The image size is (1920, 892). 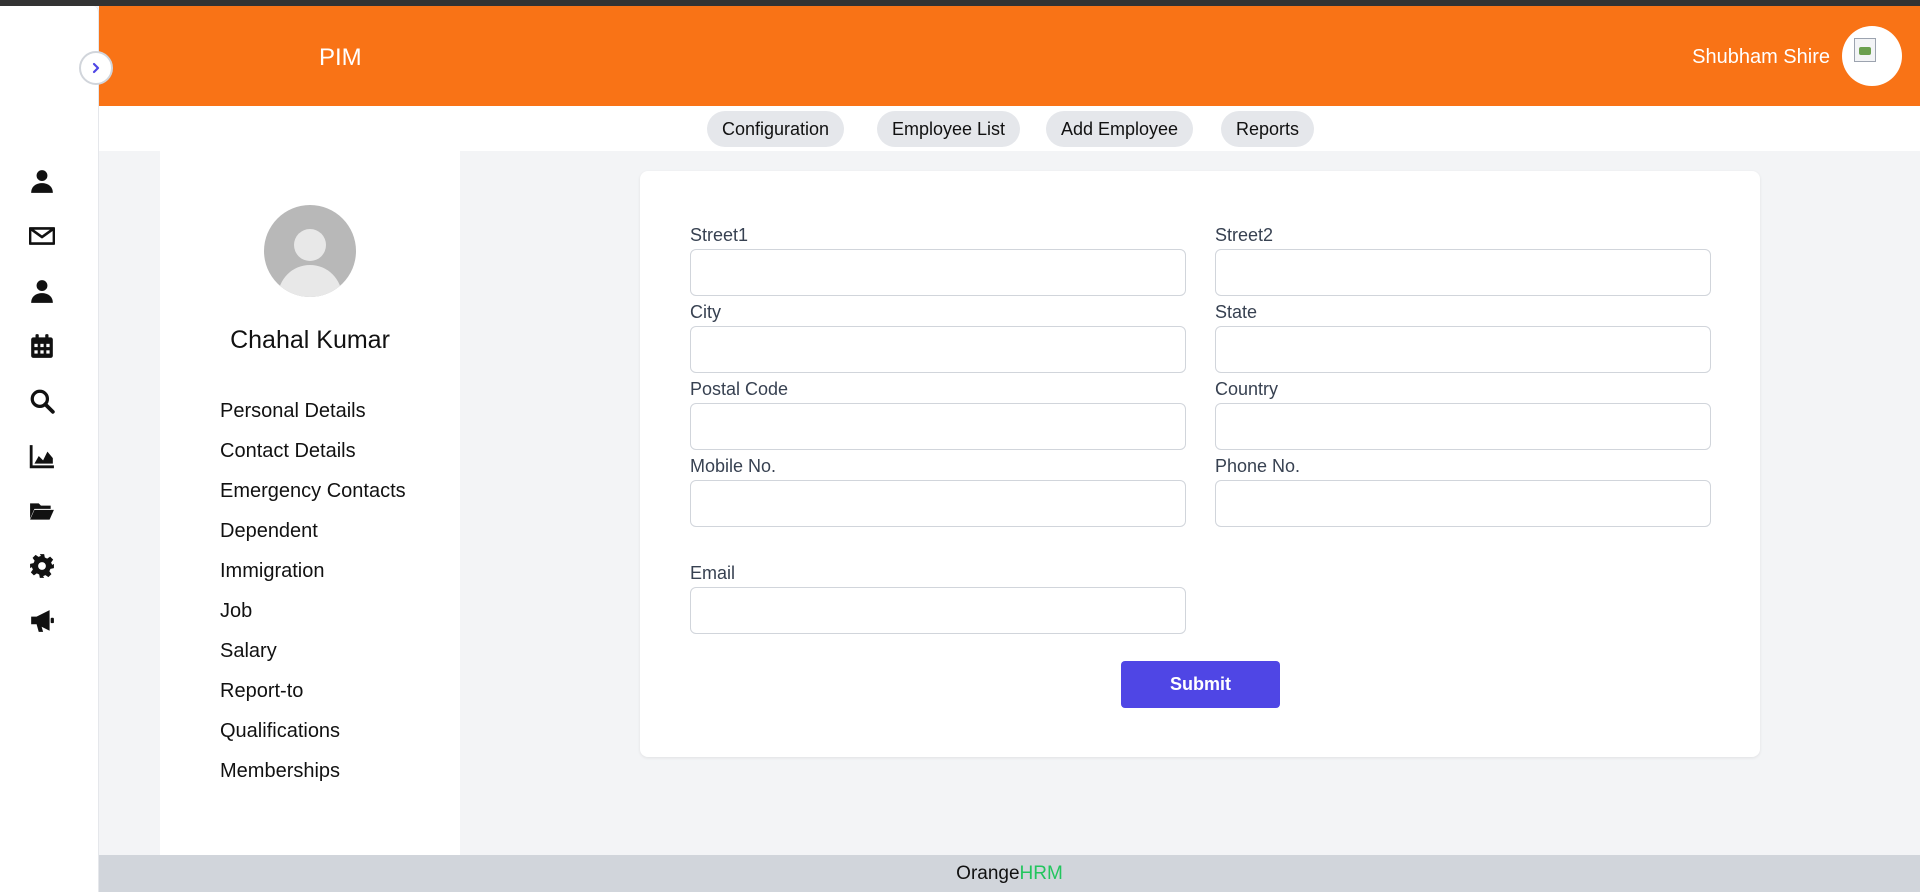 What do you see at coordinates (1463, 426) in the screenshot?
I see `country-input` at bounding box center [1463, 426].